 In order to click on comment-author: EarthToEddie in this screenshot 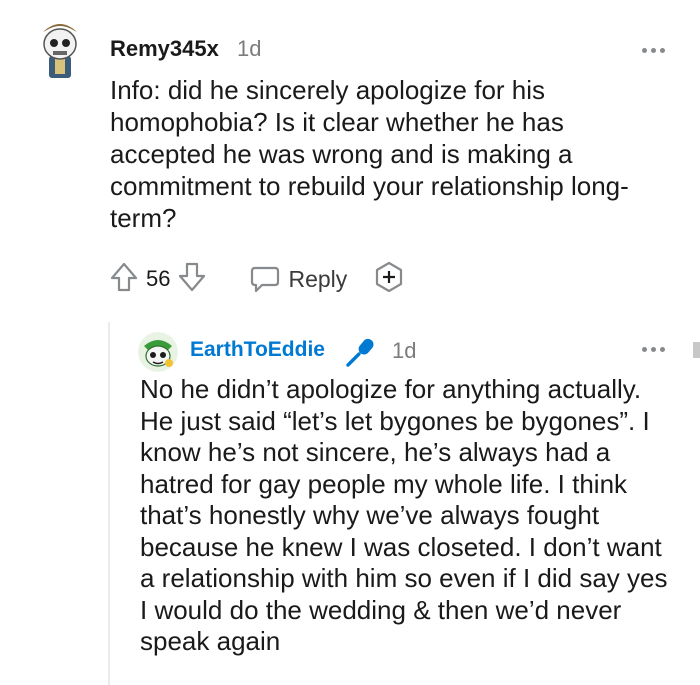, I will do `click(257, 350)`.